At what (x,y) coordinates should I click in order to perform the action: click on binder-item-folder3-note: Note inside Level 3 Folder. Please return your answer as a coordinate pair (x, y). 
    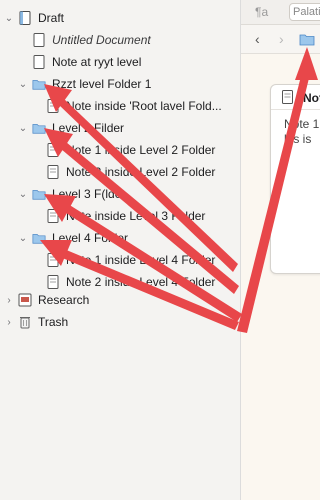
    Looking at the image, I should click on (120, 216).